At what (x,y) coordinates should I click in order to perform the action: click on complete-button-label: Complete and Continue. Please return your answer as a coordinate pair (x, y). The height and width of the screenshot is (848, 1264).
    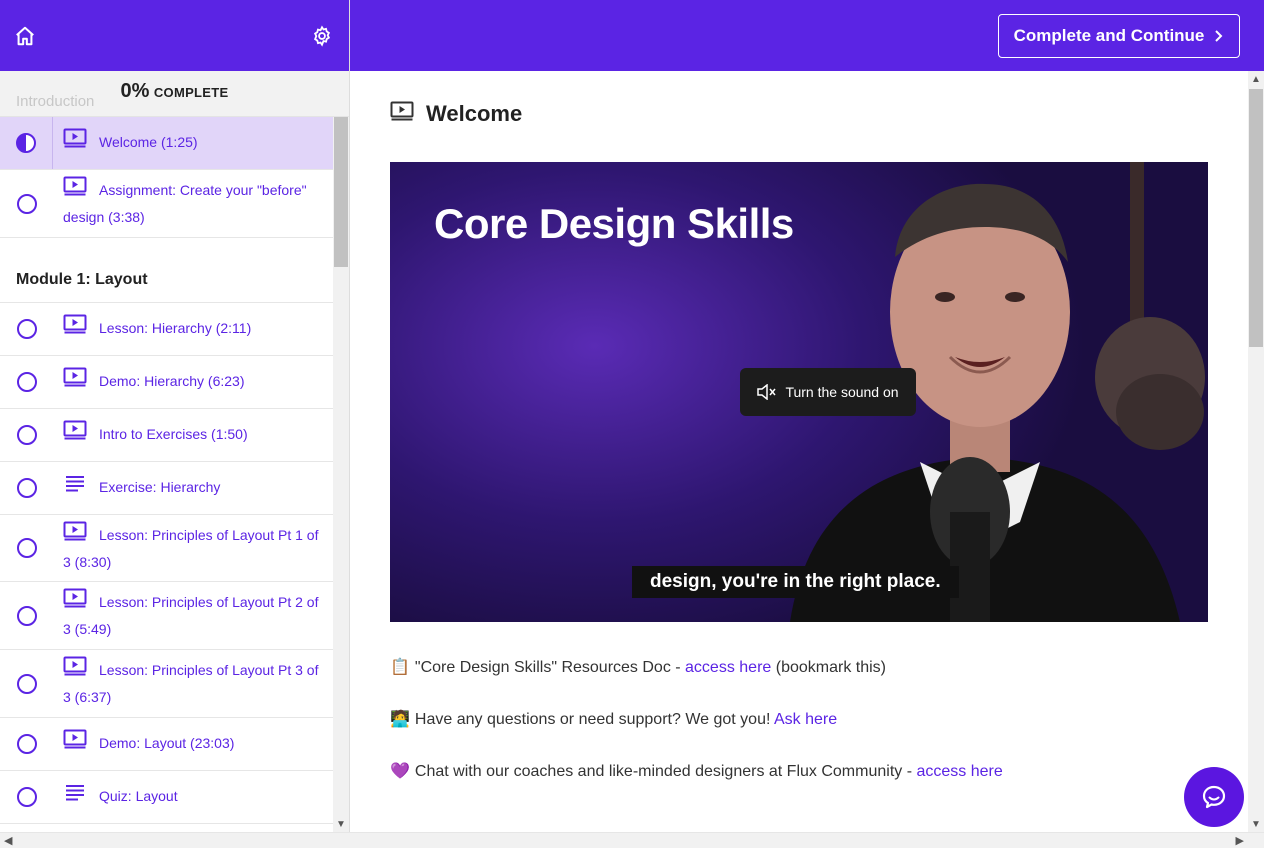
    Looking at the image, I should click on (1109, 35).